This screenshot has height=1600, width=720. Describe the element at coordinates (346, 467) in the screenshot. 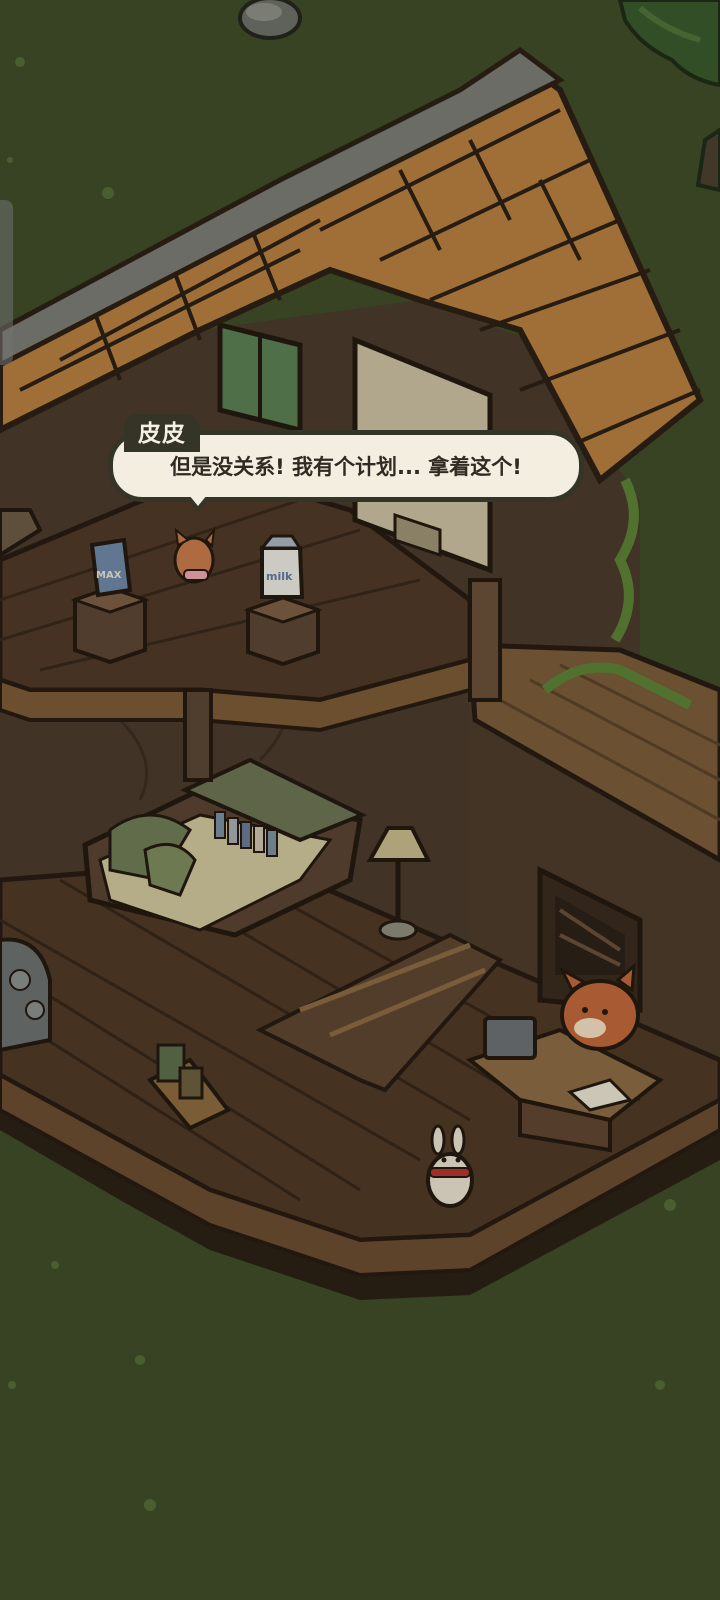

I see `dialog-text: 但是没关系! 我有个计划... 拿着这个!` at that location.